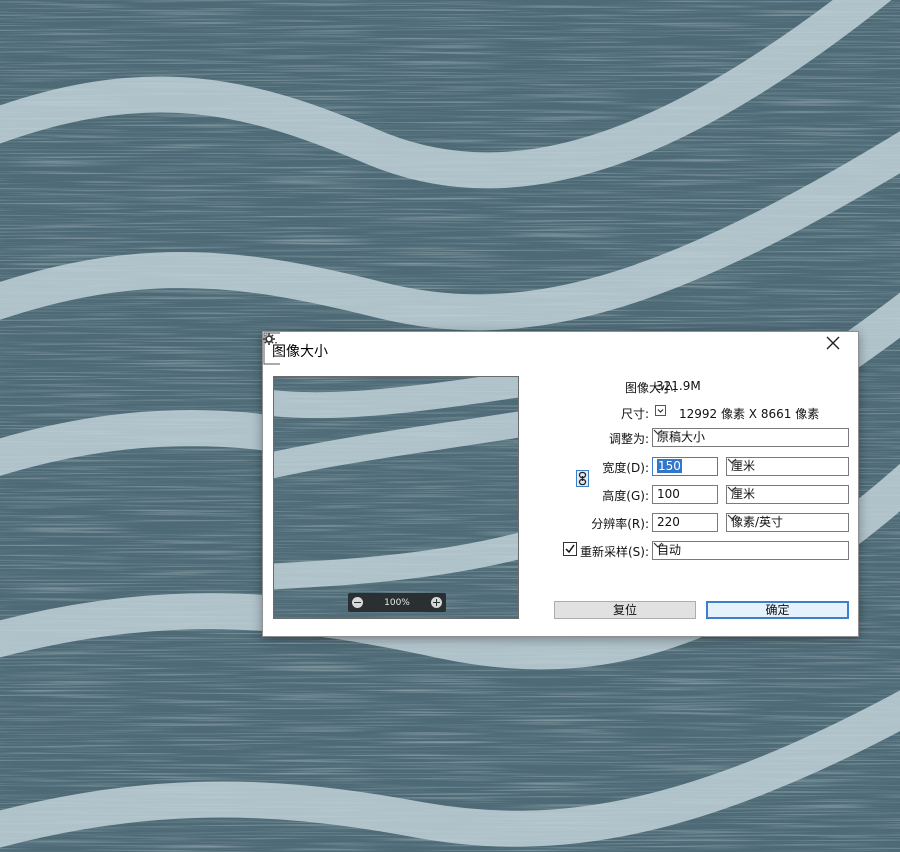 The height and width of the screenshot is (852, 900). Describe the element at coordinates (833, 343) in the screenshot. I see `close-icon` at that location.